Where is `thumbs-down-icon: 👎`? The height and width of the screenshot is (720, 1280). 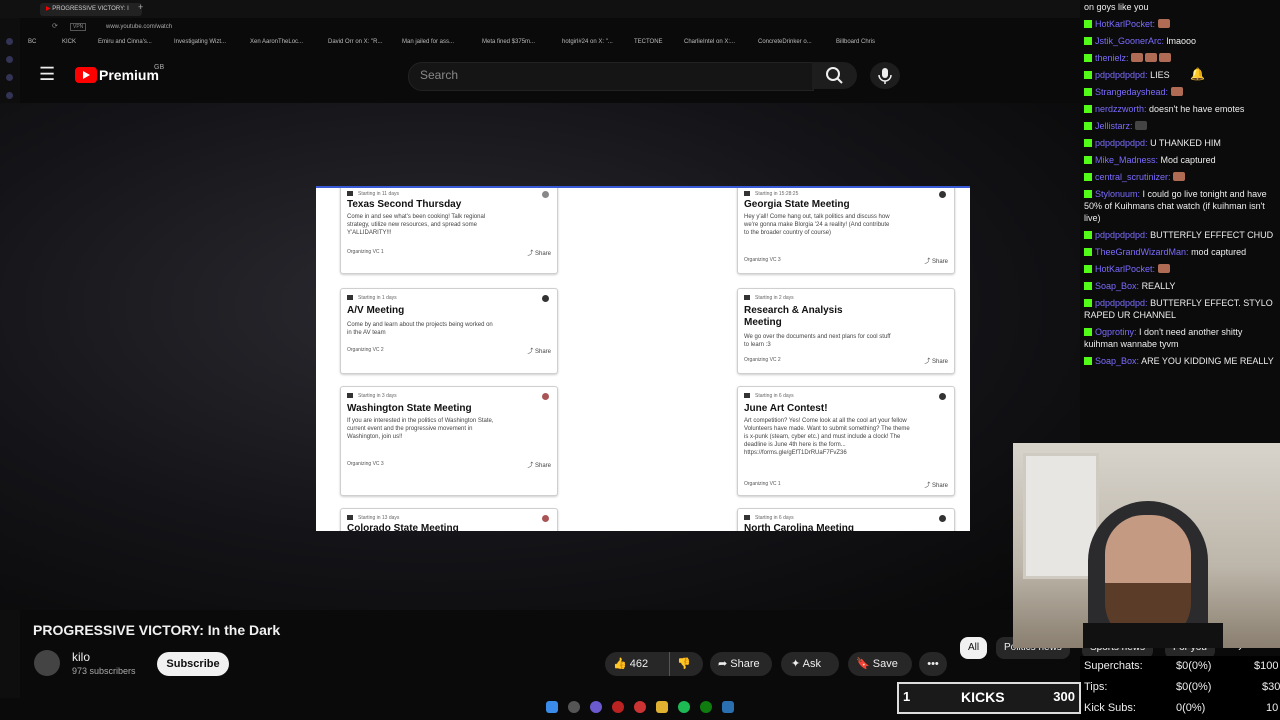 thumbs-down-icon: 👎 is located at coordinates (684, 664).